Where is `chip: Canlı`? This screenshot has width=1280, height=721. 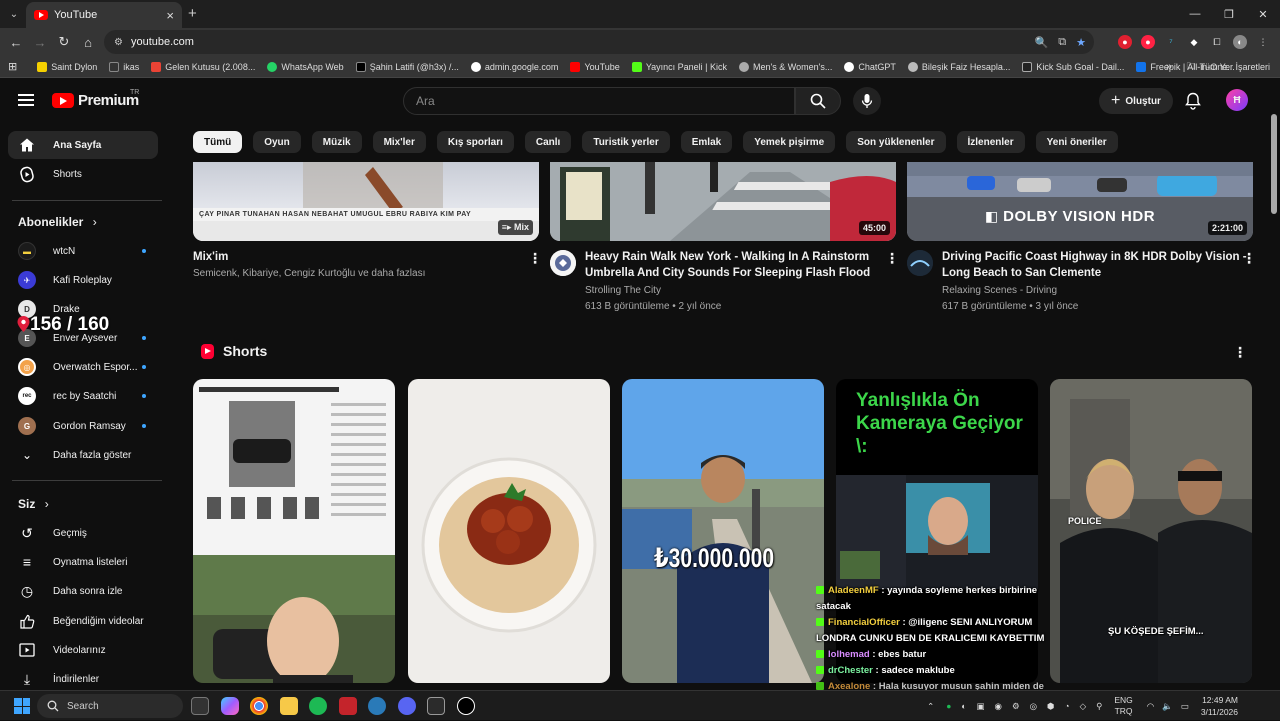
chip: Canlı is located at coordinates (548, 142).